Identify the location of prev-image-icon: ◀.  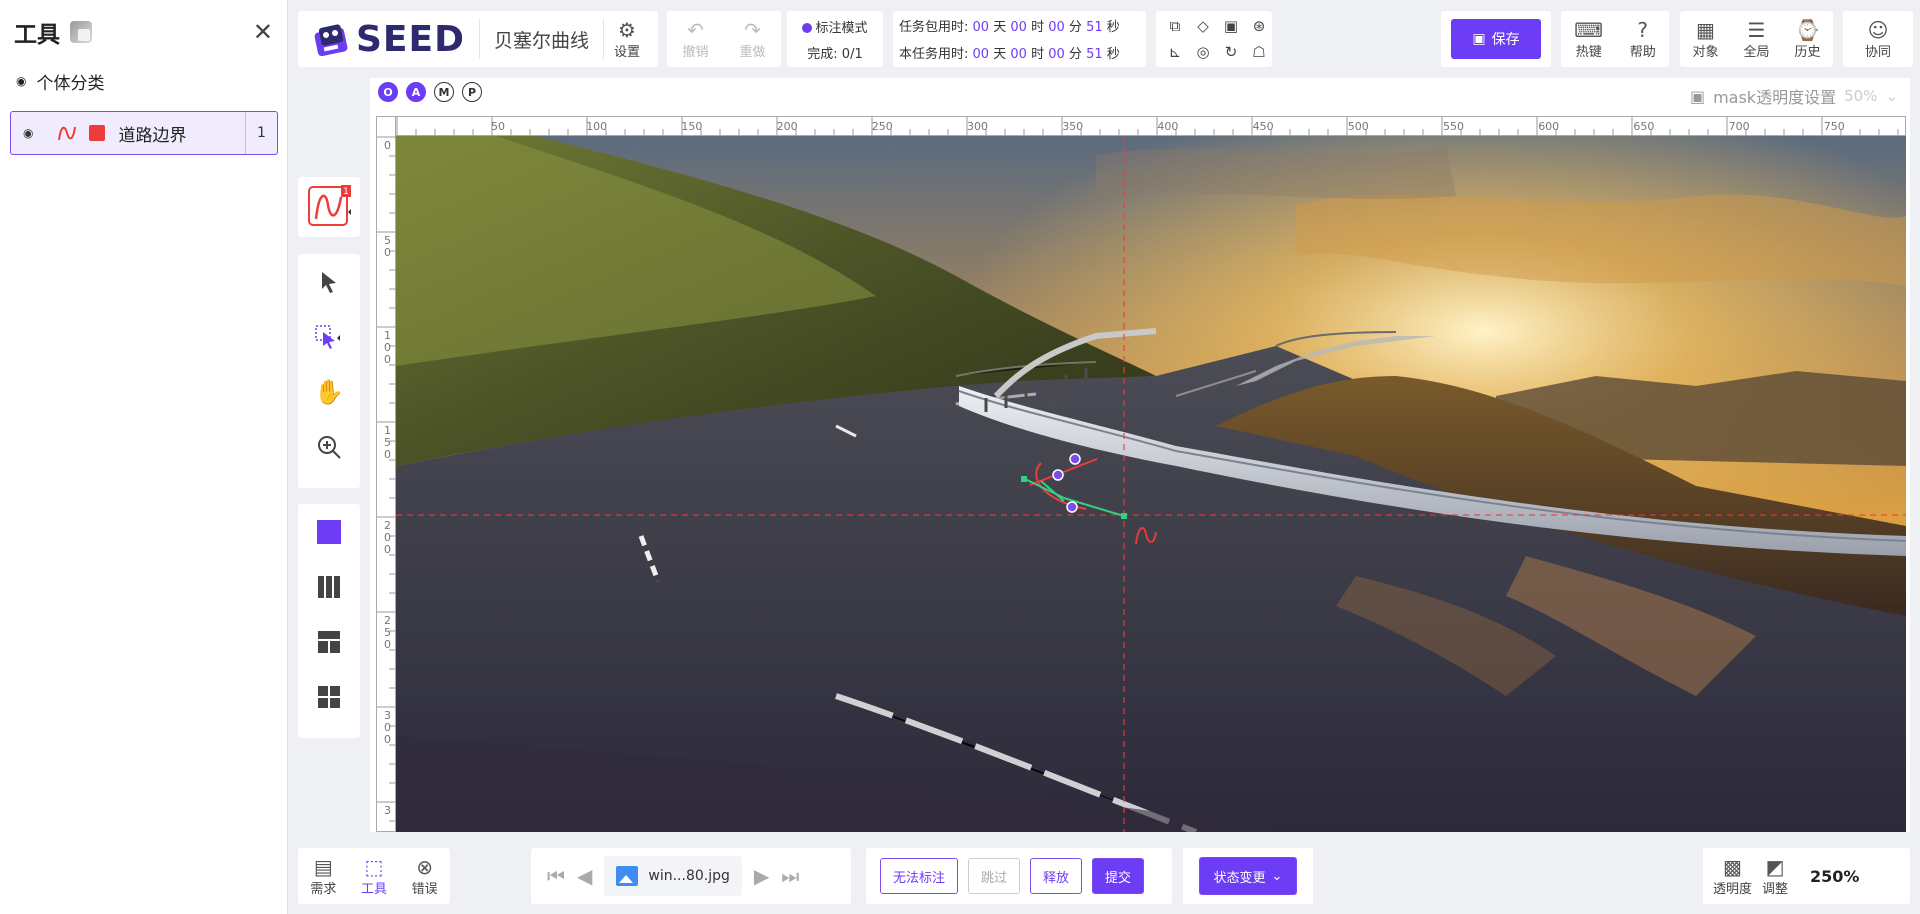
(584, 876).